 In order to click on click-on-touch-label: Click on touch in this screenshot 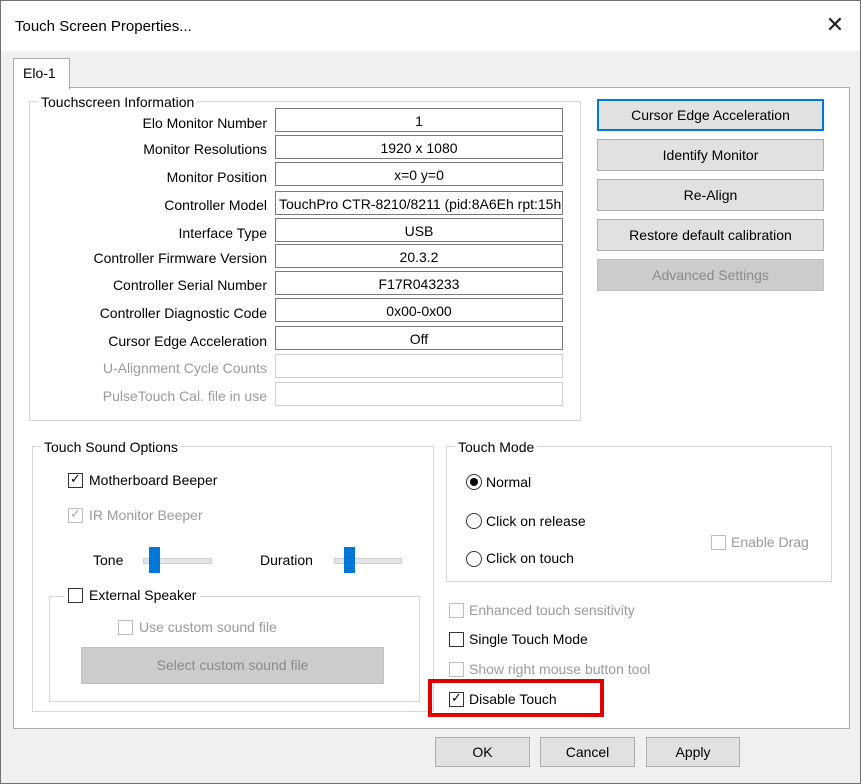, I will do `click(530, 558)`.